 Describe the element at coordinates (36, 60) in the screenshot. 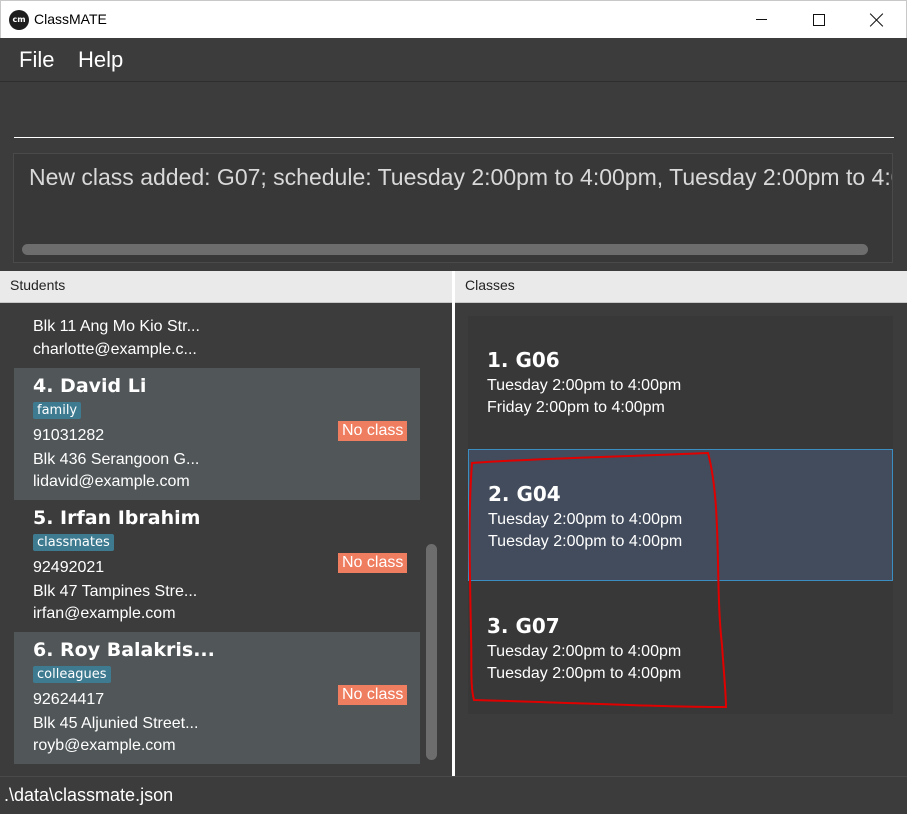

I see `menu-file: File` at that location.